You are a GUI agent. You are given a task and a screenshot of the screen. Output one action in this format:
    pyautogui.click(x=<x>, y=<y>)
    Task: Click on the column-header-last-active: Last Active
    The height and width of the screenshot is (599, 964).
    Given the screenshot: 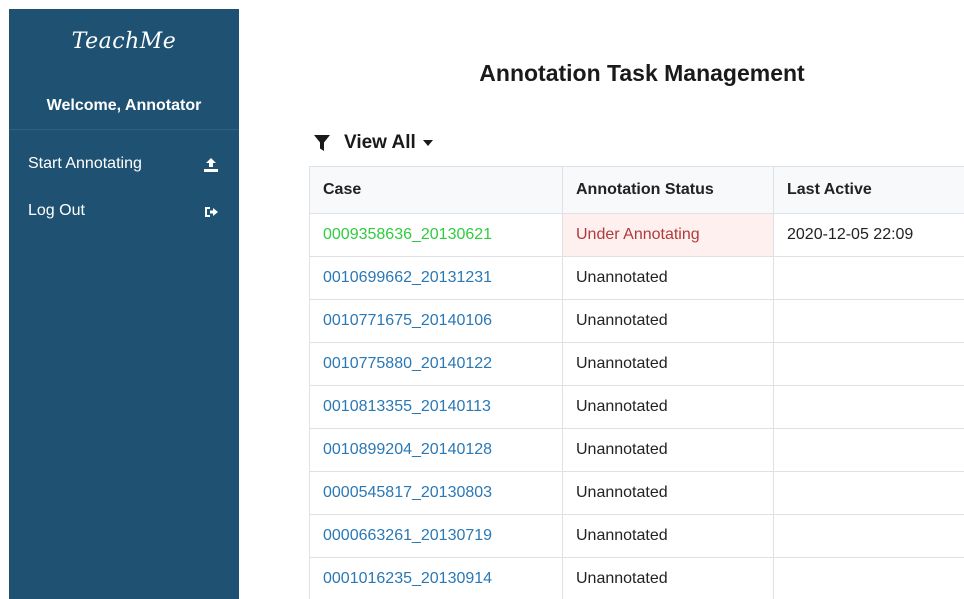 What is the action you would take?
    pyautogui.click(x=868, y=190)
    